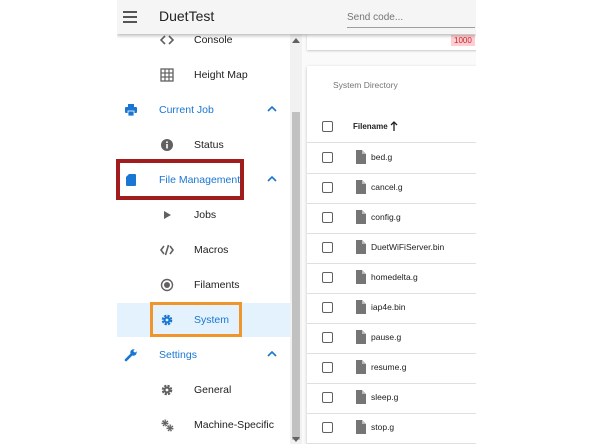  Describe the element at coordinates (463, 40) in the screenshot. I see `value-chip: 1000` at that location.